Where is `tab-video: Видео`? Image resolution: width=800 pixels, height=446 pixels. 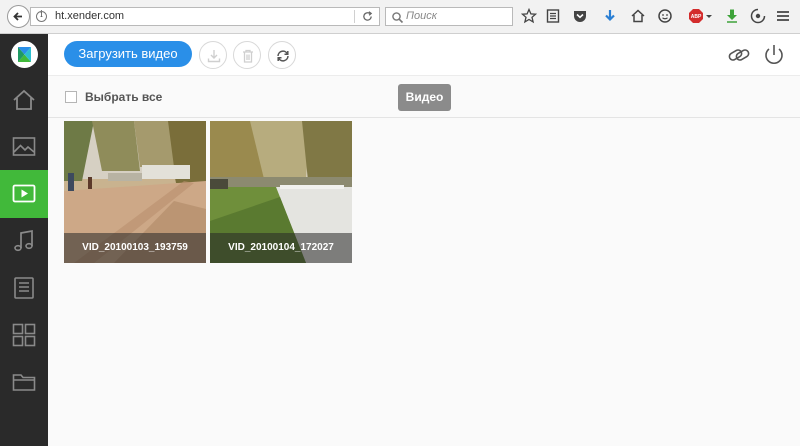
tab-video: Видео is located at coordinates (424, 97).